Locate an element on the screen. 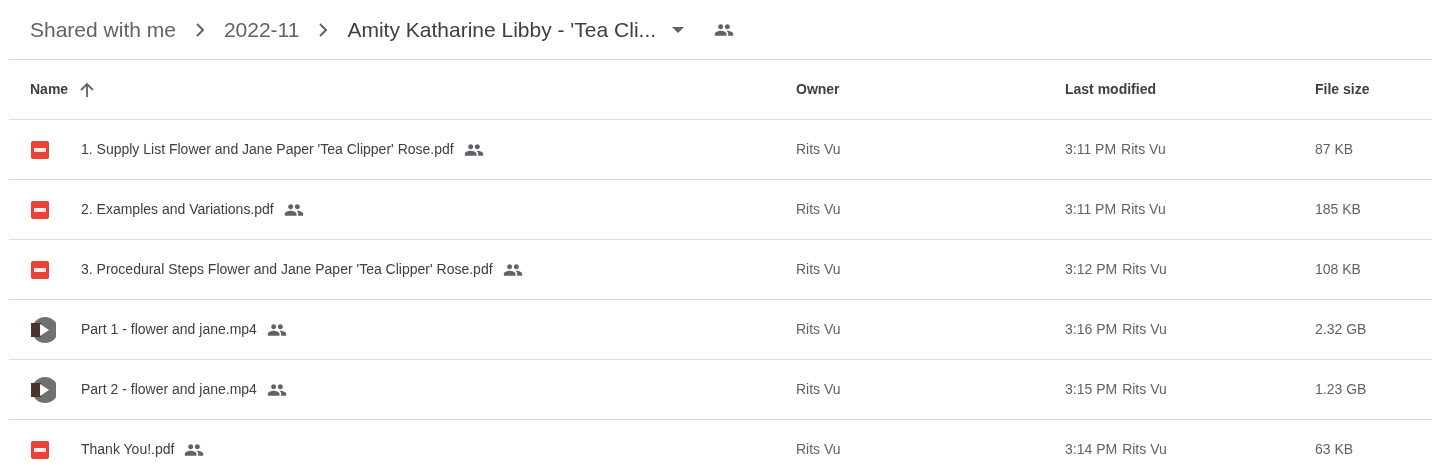 The image size is (1432, 475). column-header: Name is located at coordinates (49, 89).